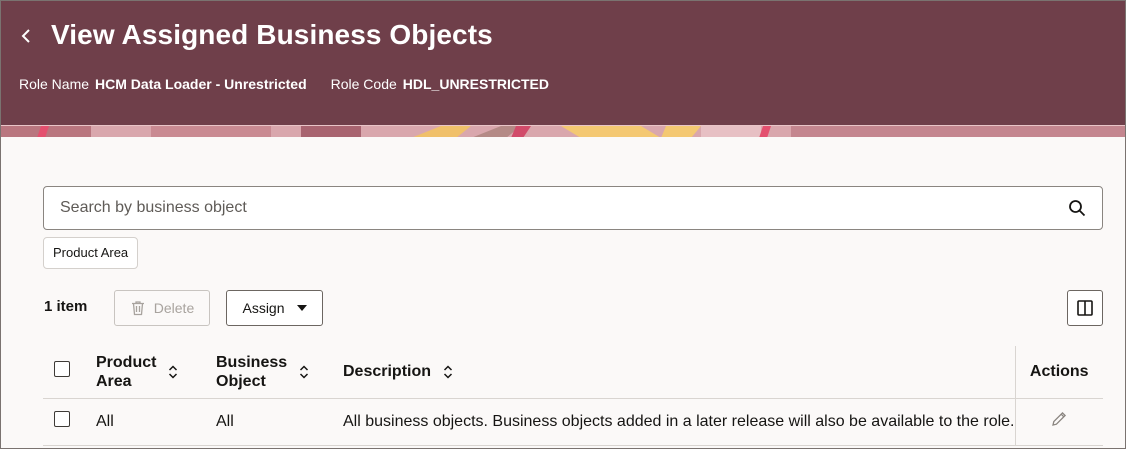  I want to click on assign-menu-button: Assign, so click(274, 308).